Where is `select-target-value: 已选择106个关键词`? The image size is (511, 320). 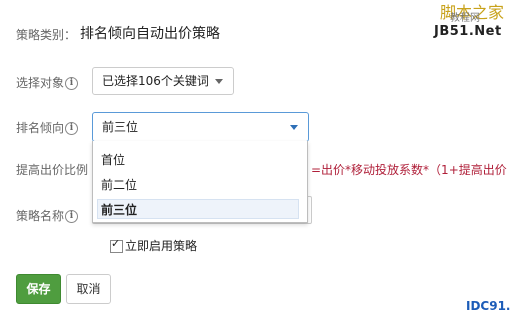
select-target-value: 已选择106个关键词 is located at coordinates (155, 81).